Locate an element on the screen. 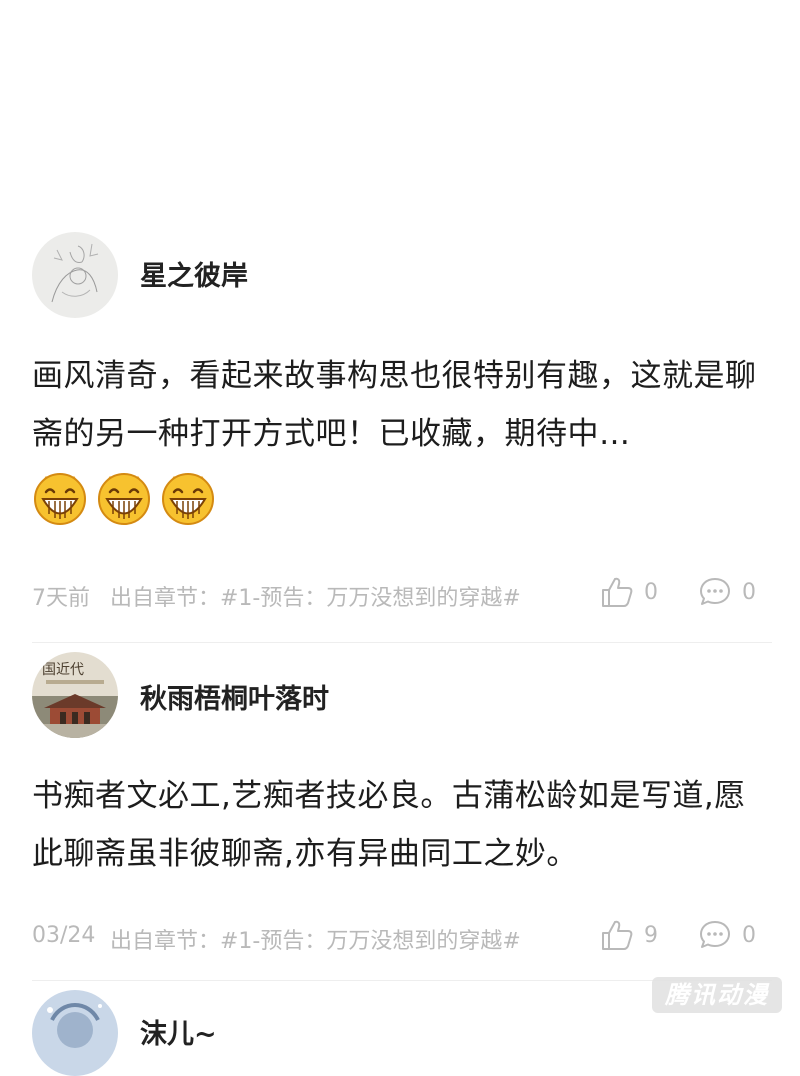 The height and width of the screenshot is (1076, 800). comment-meta: 03/24 出自章节：#1-预告：万万没想到的穿越# 9 0 is located at coordinates (402, 937).